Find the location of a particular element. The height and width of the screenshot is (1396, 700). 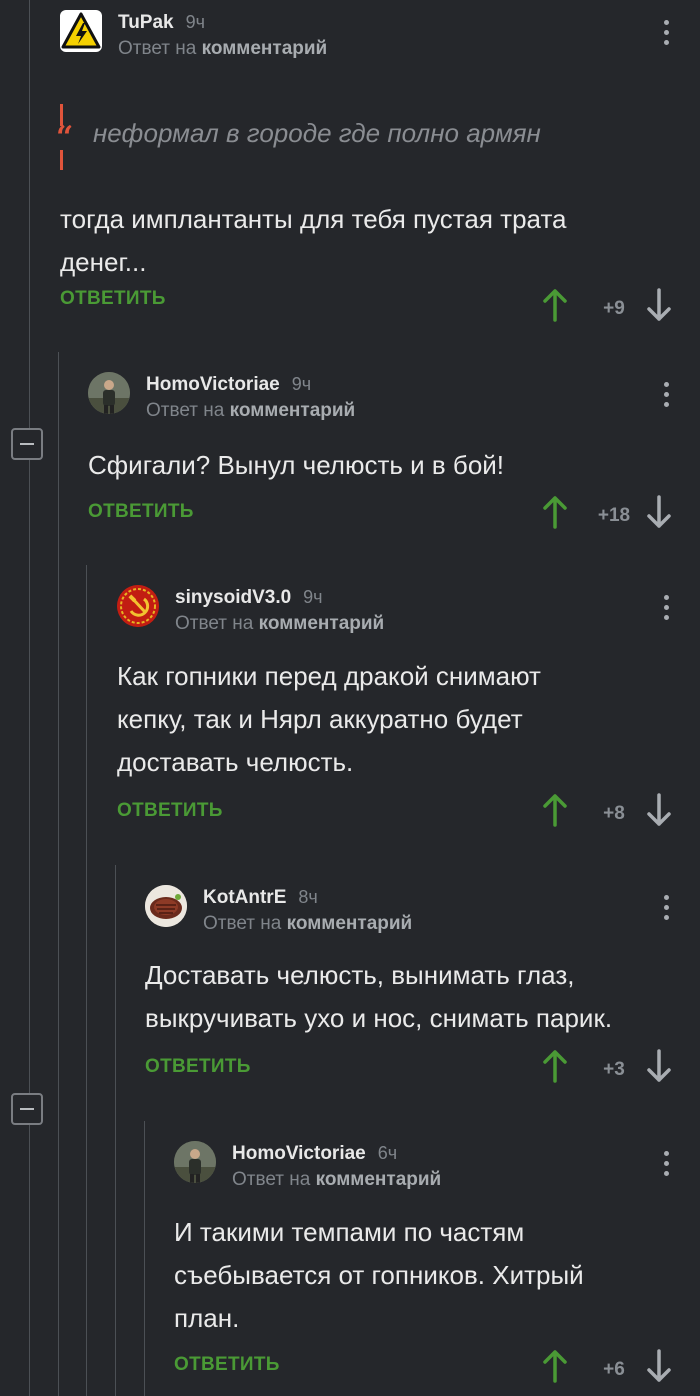

username: HomoVictoriae 9ч is located at coordinates (228, 385).